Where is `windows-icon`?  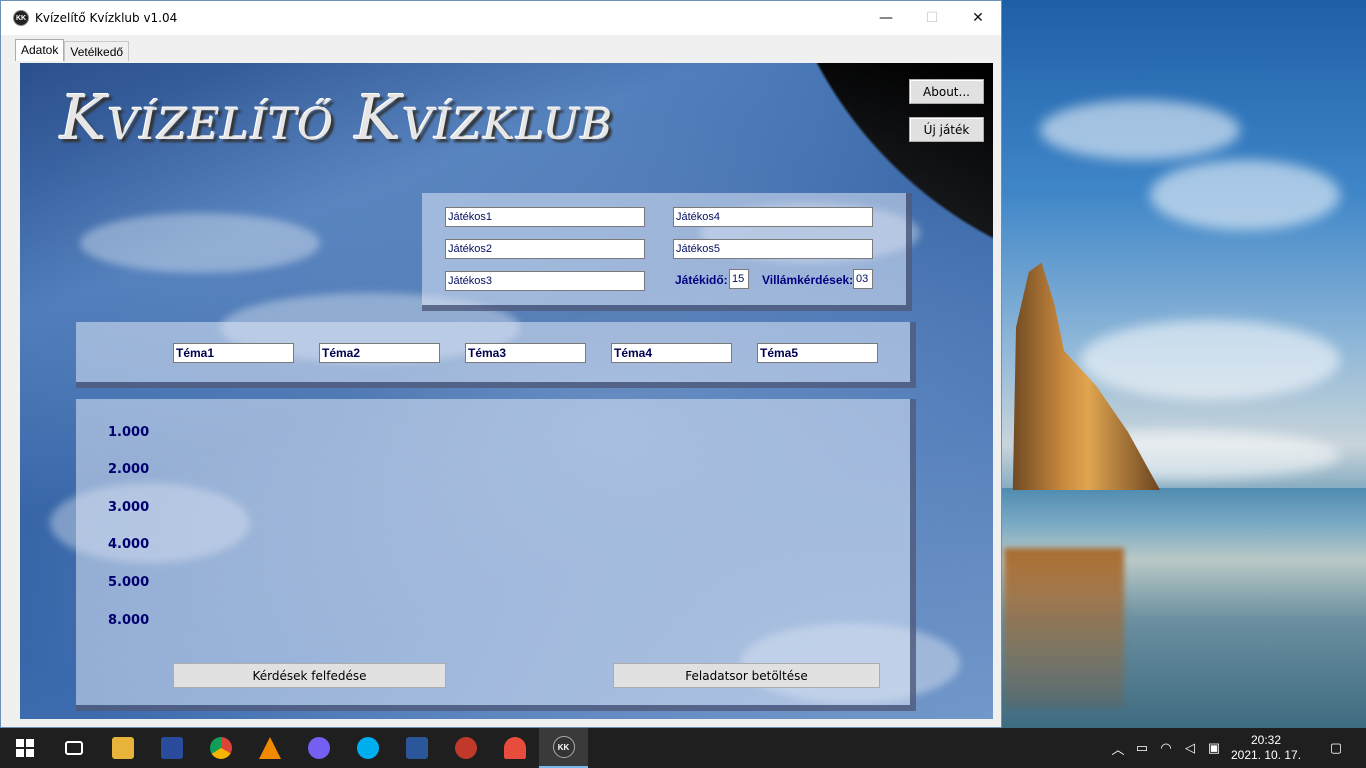 windows-icon is located at coordinates (24, 748).